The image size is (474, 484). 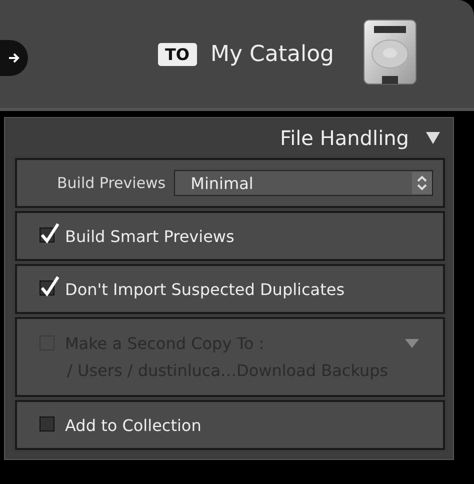 What do you see at coordinates (433, 138) in the screenshot?
I see `disclosure-triangle-icon` at bounding box center [433, 138].